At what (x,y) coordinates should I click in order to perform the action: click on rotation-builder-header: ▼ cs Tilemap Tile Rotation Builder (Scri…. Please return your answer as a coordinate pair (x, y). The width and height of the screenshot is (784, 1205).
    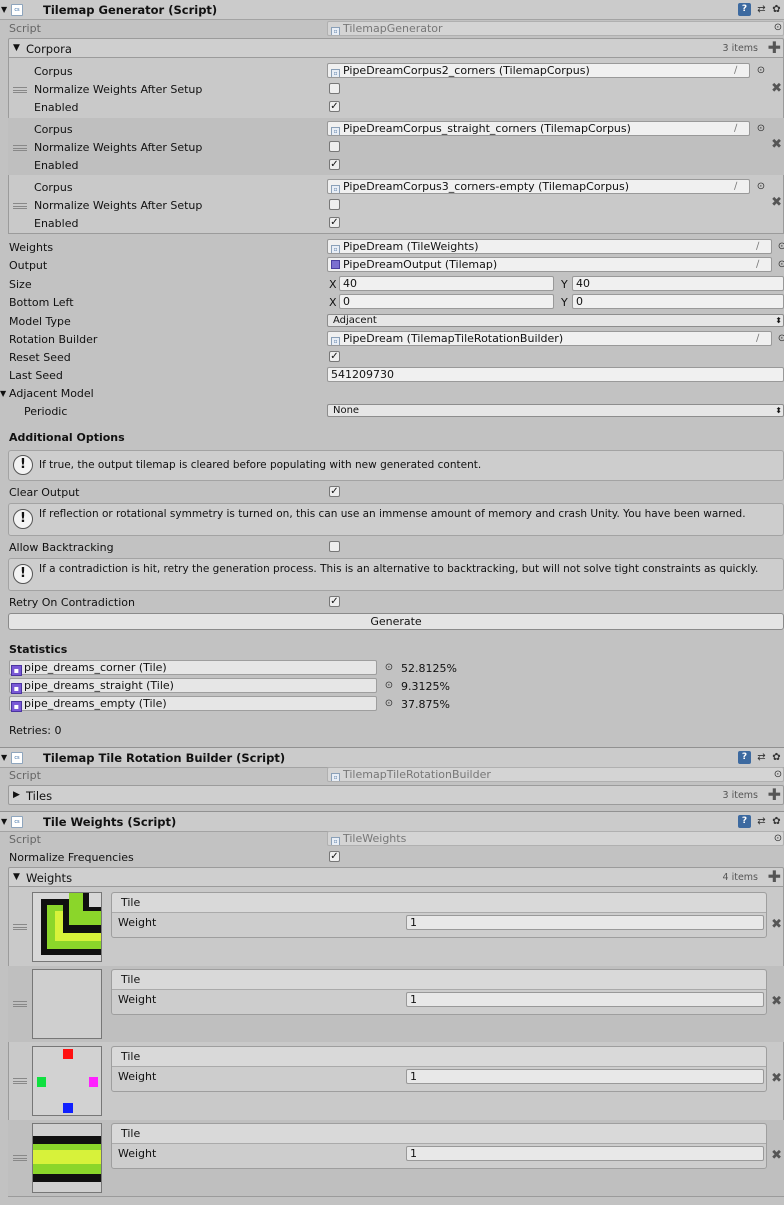
    Looking at the image, I should click on (392, 758).